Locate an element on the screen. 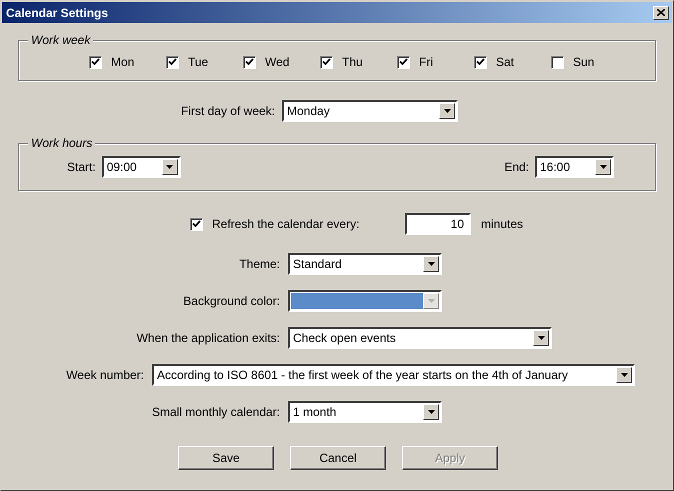 This screenshot has width=674, height=491. close-button is located at coordinates (661, 13).